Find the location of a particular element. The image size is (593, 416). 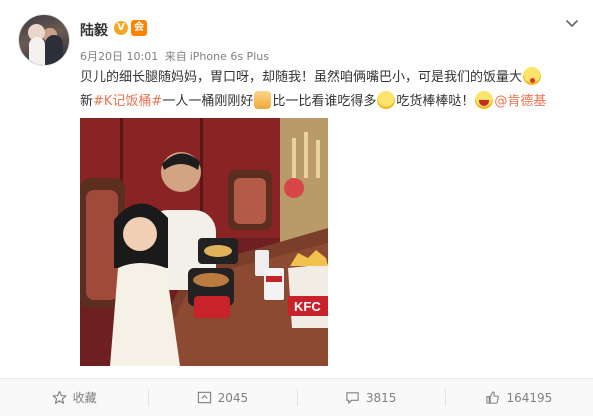

comment-count: 3815 is located at coordinates (381, 397).